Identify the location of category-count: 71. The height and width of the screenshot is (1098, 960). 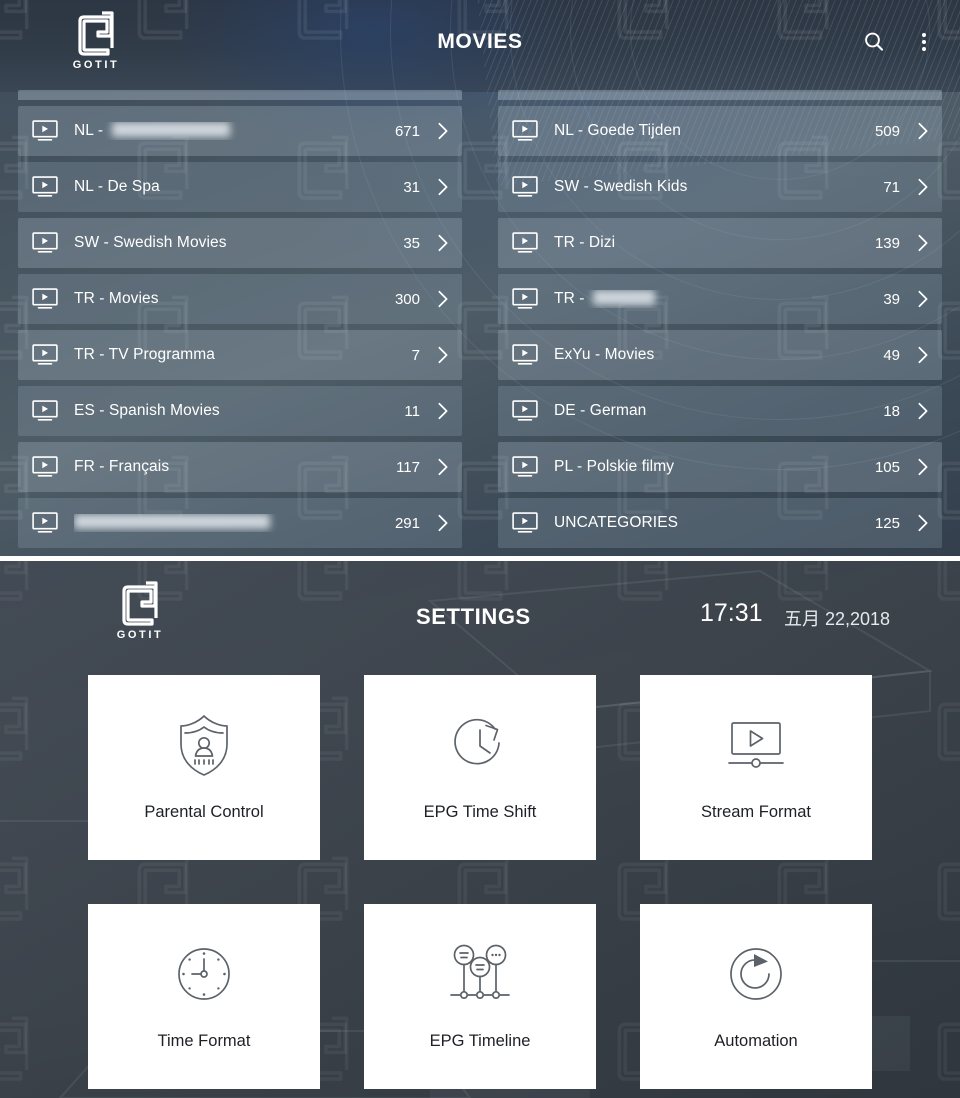
(891, 187).